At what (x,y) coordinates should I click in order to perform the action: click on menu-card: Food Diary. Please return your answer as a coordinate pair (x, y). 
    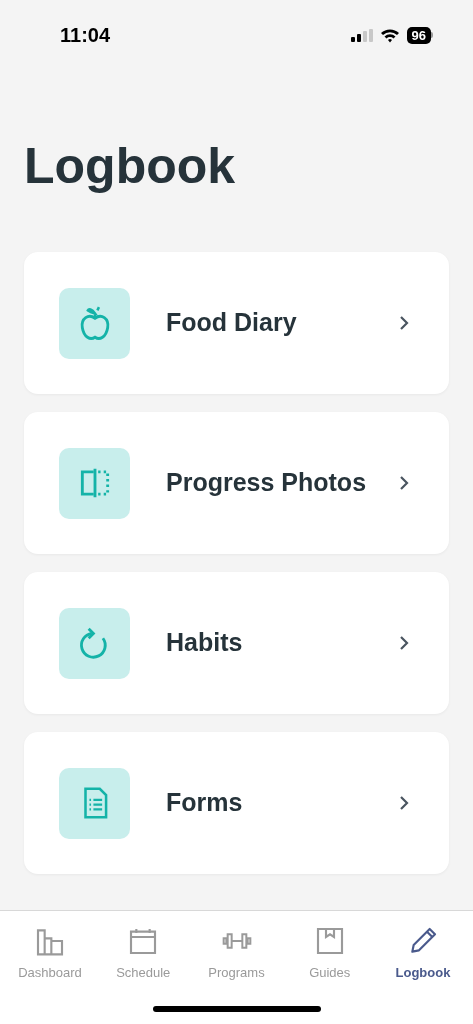
    Looking at the image, I should click on (236, 323).